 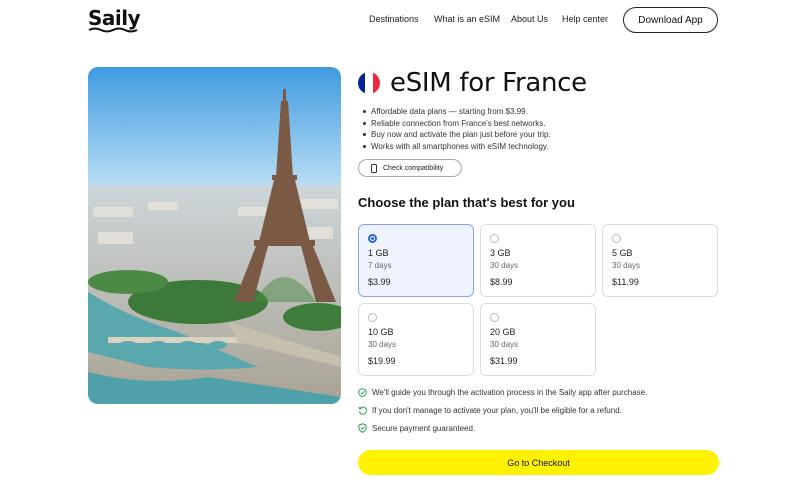 I want to click on plan-price: $8.99, so click(x=501, y=282).